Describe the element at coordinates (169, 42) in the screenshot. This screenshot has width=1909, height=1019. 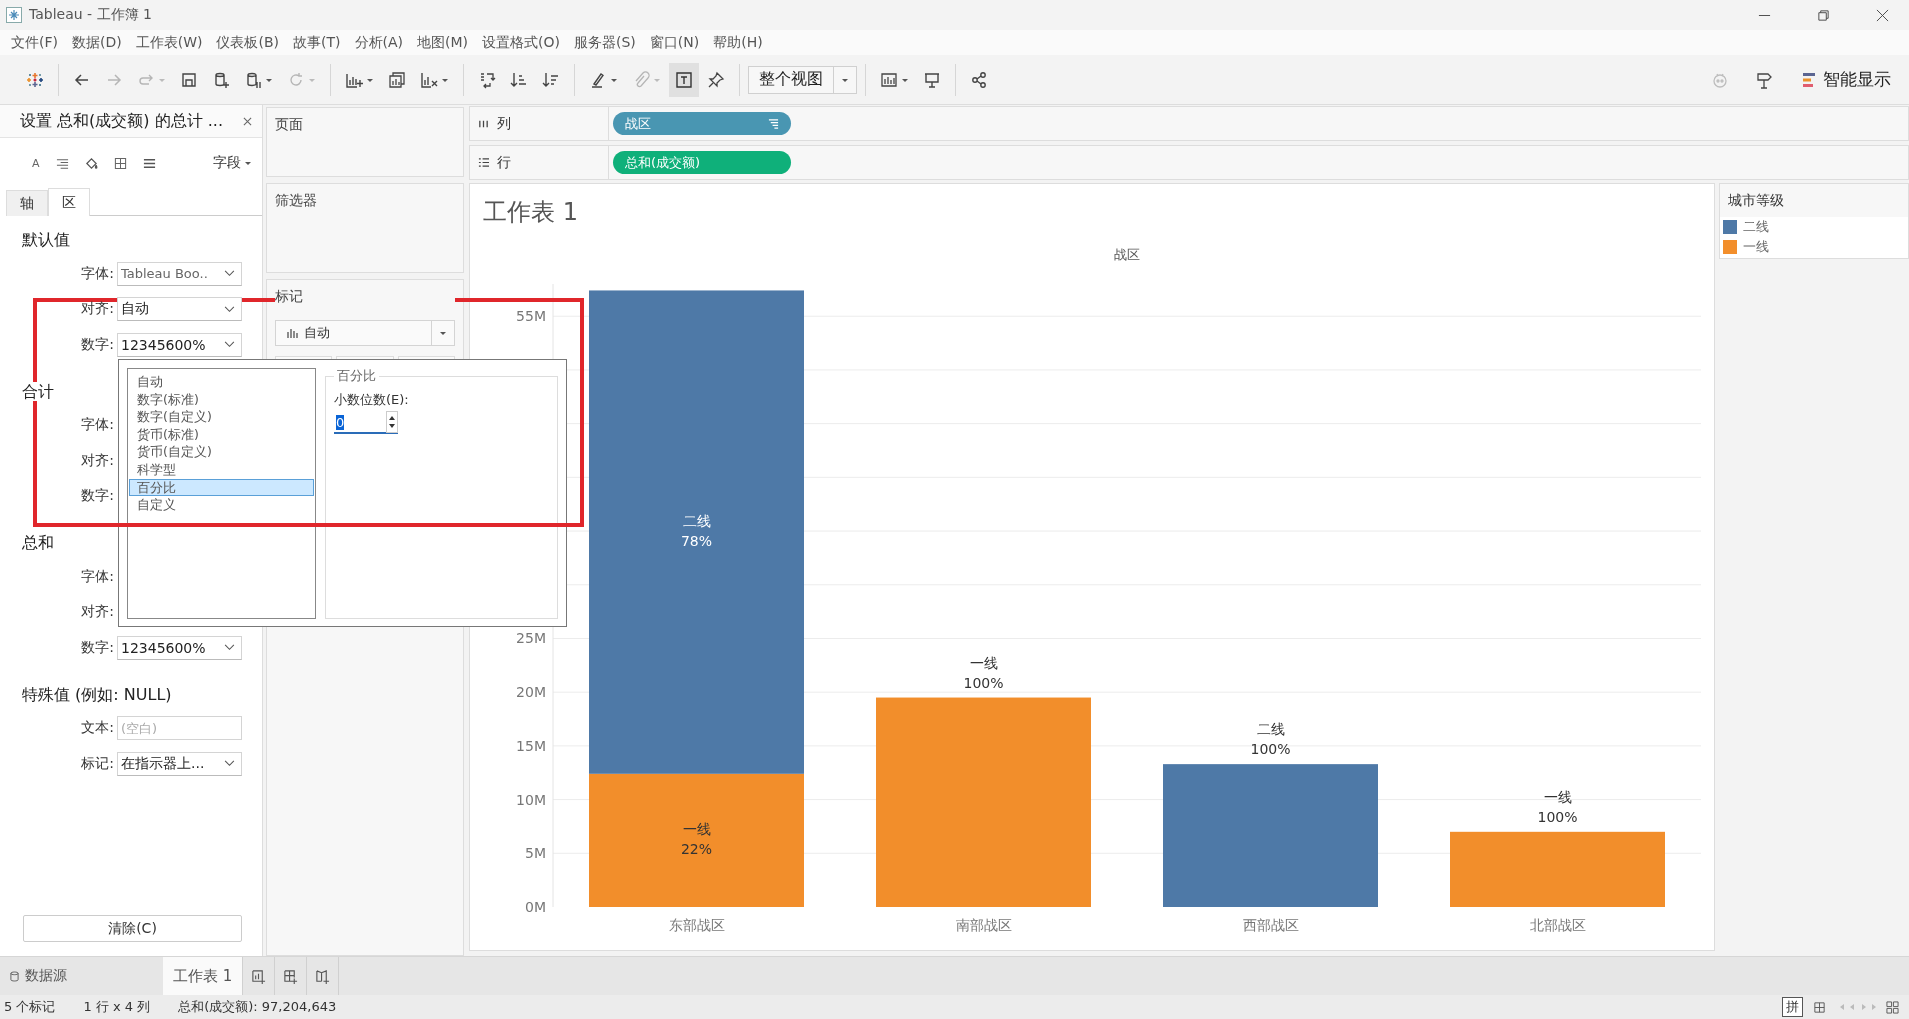
I see `menu-item: 工作表(W)` at that location.